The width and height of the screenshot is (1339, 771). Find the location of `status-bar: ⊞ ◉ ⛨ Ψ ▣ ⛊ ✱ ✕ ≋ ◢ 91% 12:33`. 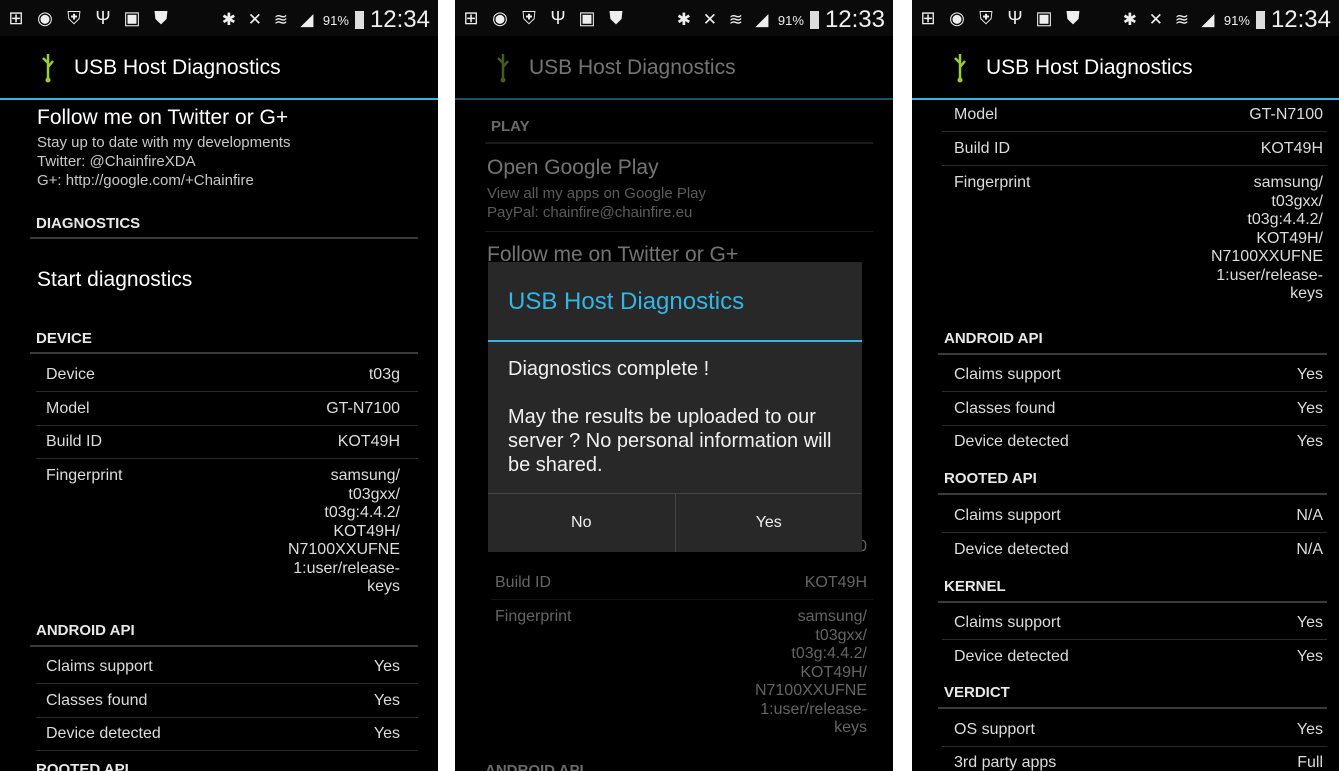

status-bar: ⊞ ◉ ⛨ Ψ ▣ ⛊ ✱ ✕ ≋ ◢ 91% 12:33 is located at coordinates (674, 18).